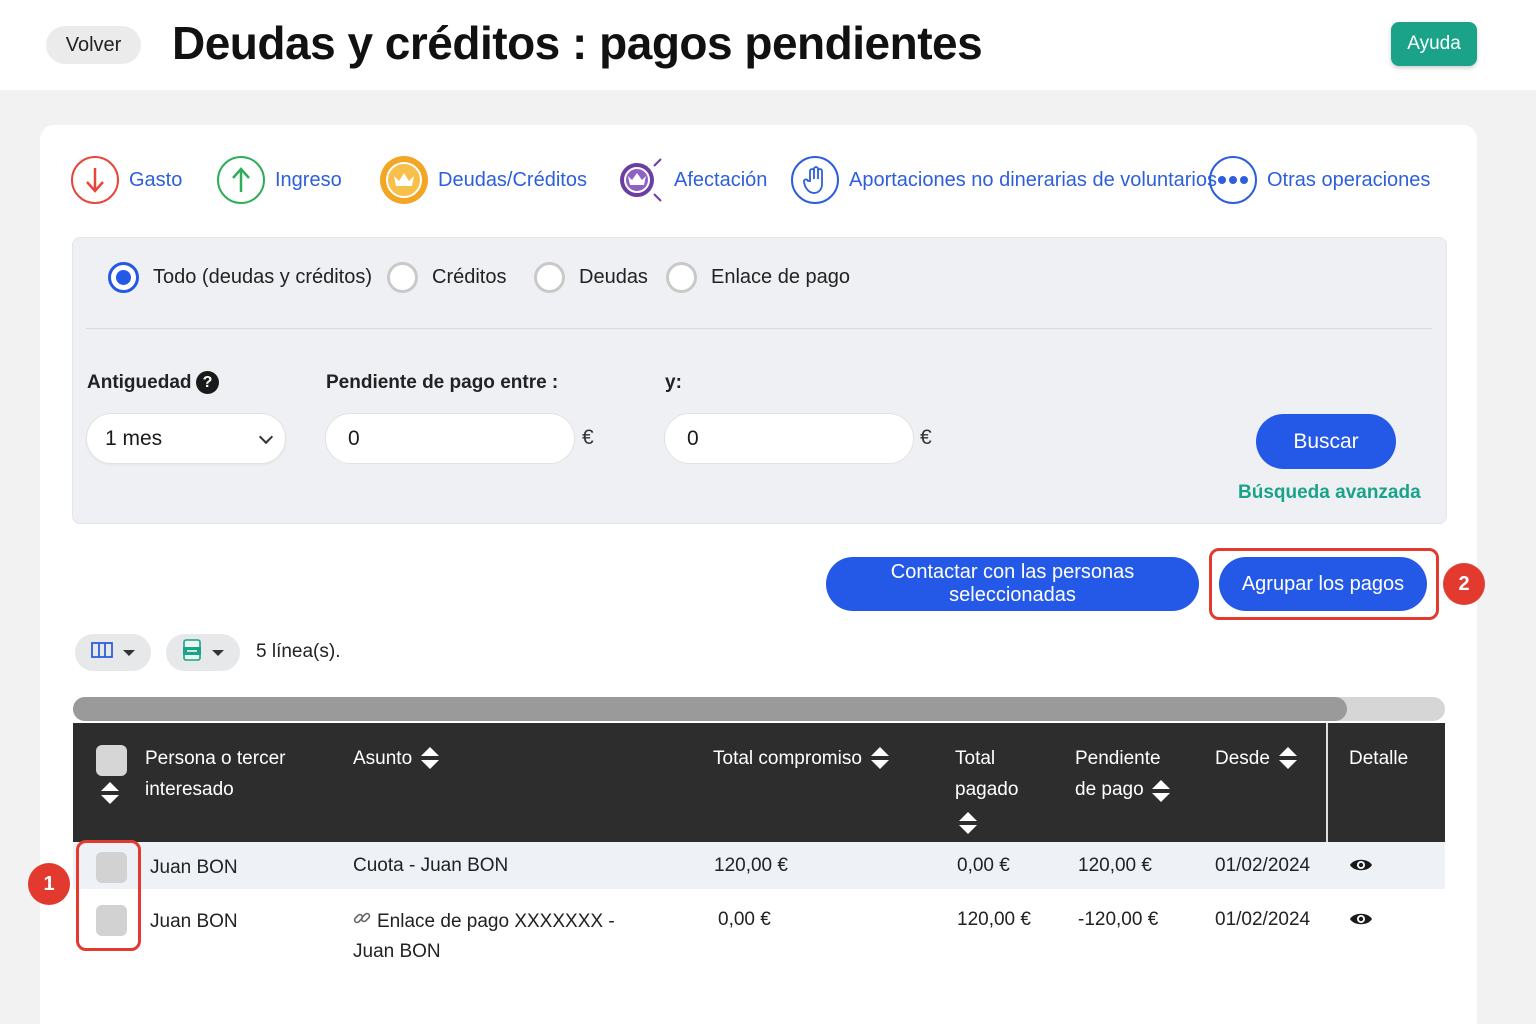 Image resolution: width=1536 pixels, height=1024 pixels. Describe the element at coordinates (1324, 584) in the screenshot. I see `highlight-box-group` at that location.